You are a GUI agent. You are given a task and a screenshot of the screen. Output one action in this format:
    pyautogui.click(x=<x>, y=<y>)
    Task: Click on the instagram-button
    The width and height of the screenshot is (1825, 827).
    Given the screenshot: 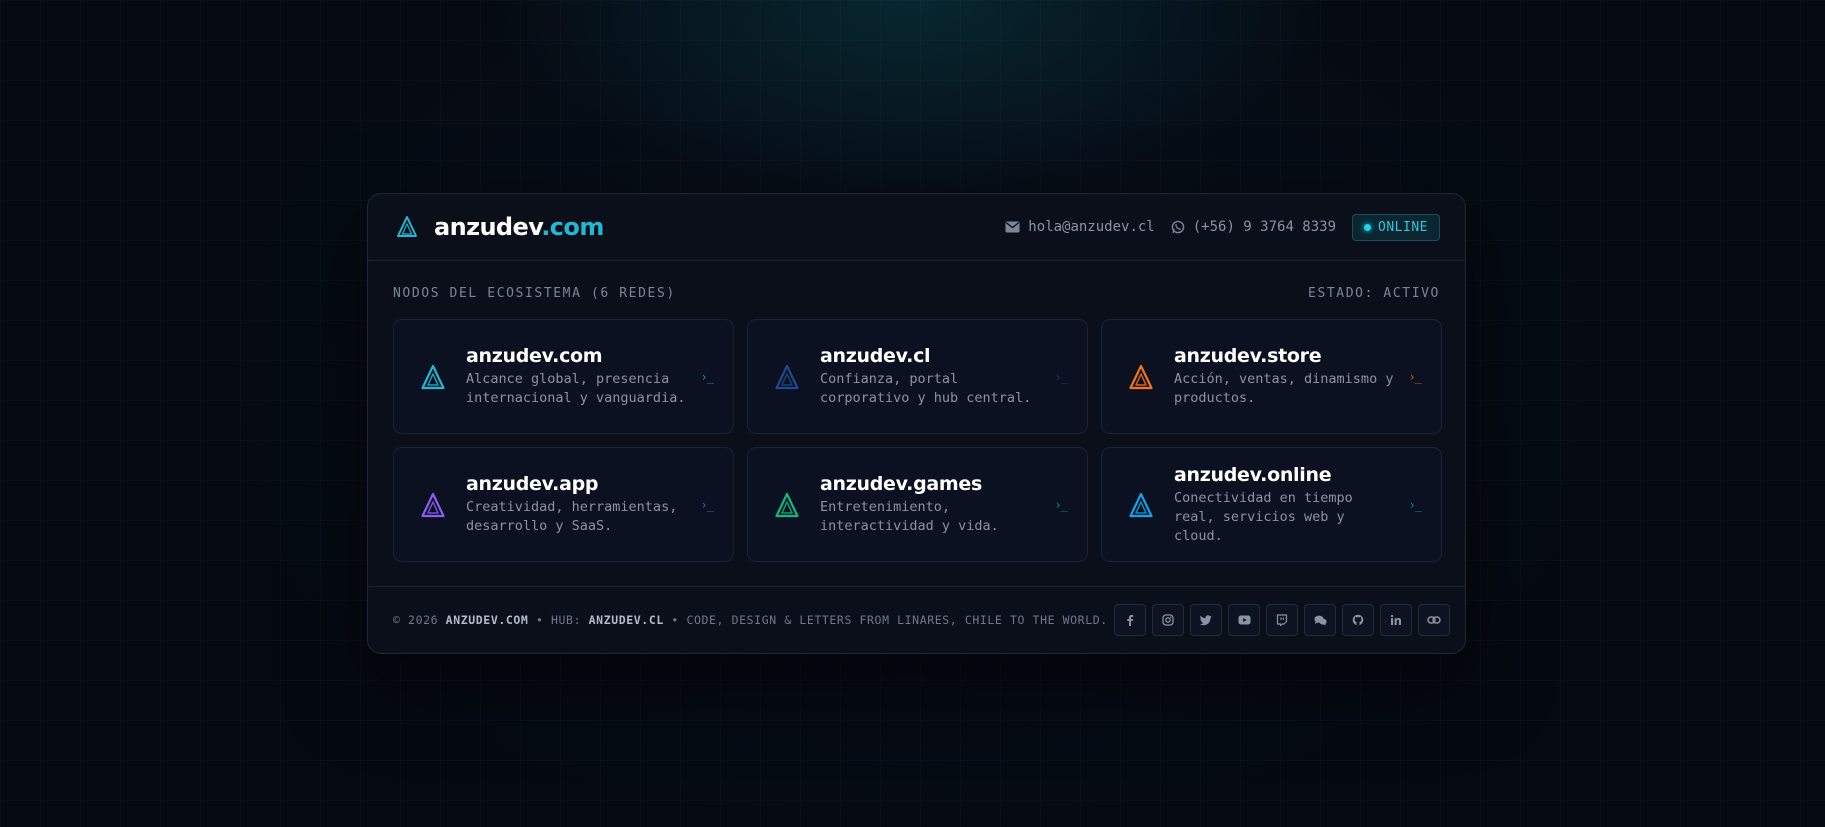 What is the action you would take?
    pyautogui.click(x=1168, y=620)
    